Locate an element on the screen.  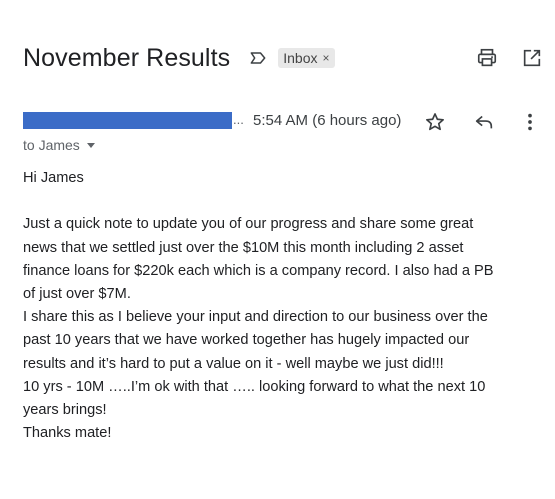
reply-icon is located at coordinates (484, 122).